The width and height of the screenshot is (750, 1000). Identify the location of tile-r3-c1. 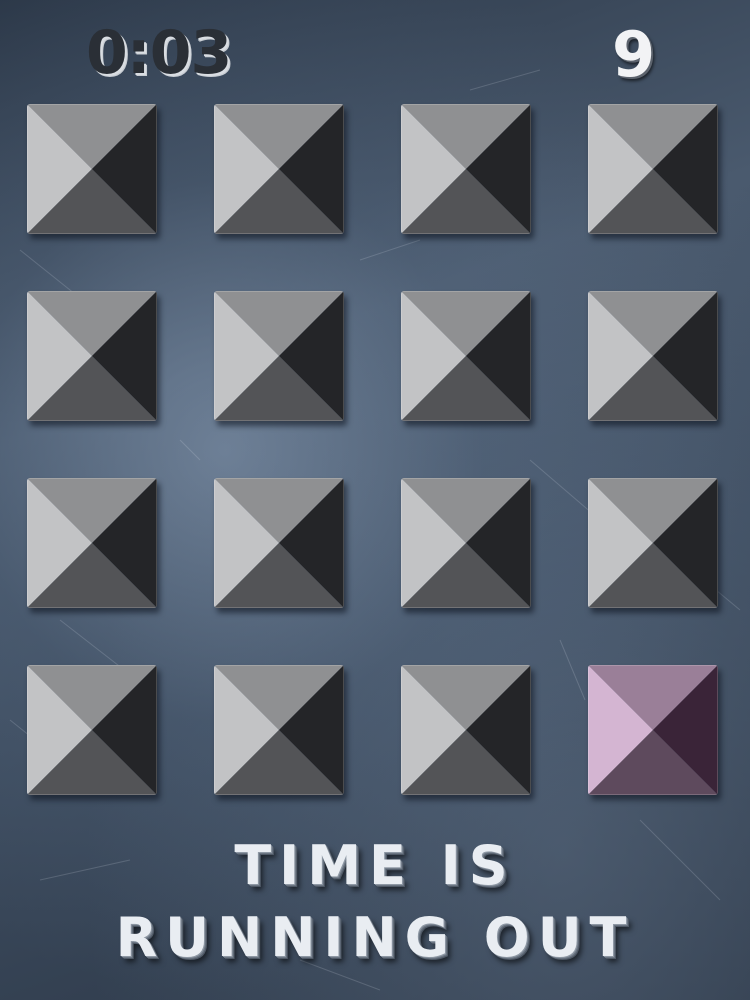
(92, 543).